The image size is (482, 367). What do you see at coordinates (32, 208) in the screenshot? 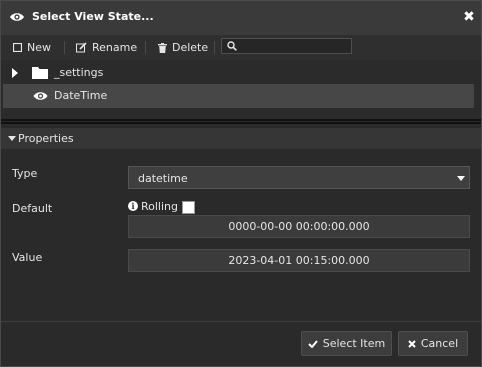
I see `default-label: Default` at bounding box center [32, 208].